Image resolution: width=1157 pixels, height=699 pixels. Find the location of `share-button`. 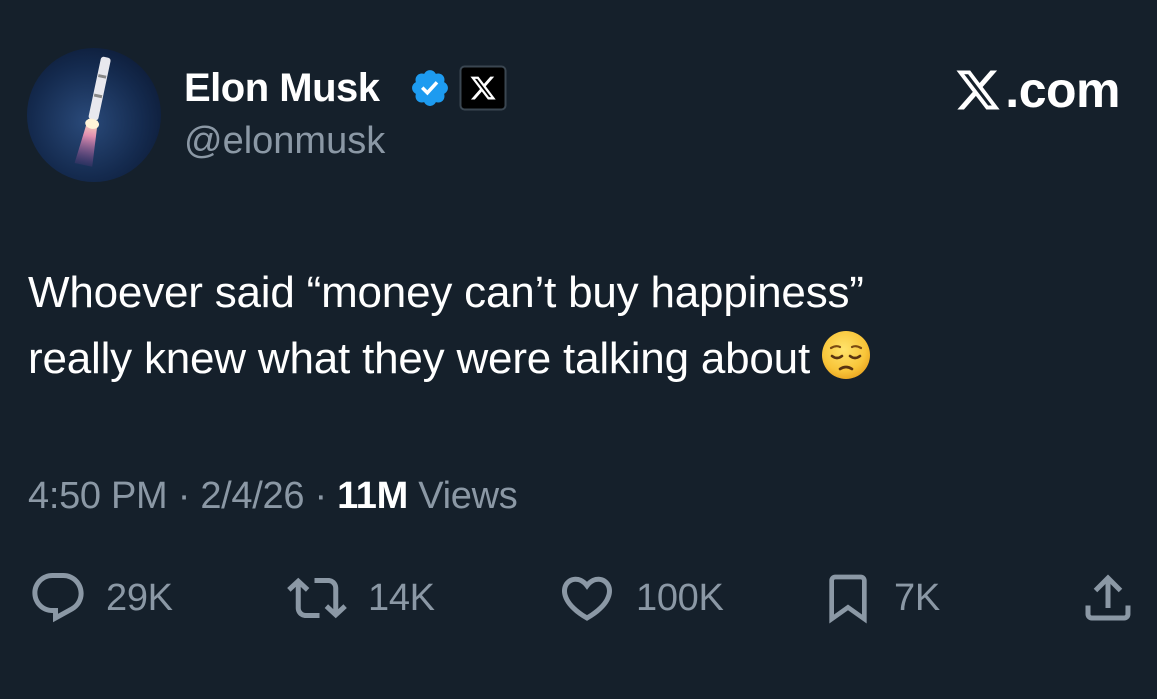

share-button is located at coordinates (1108, 598).